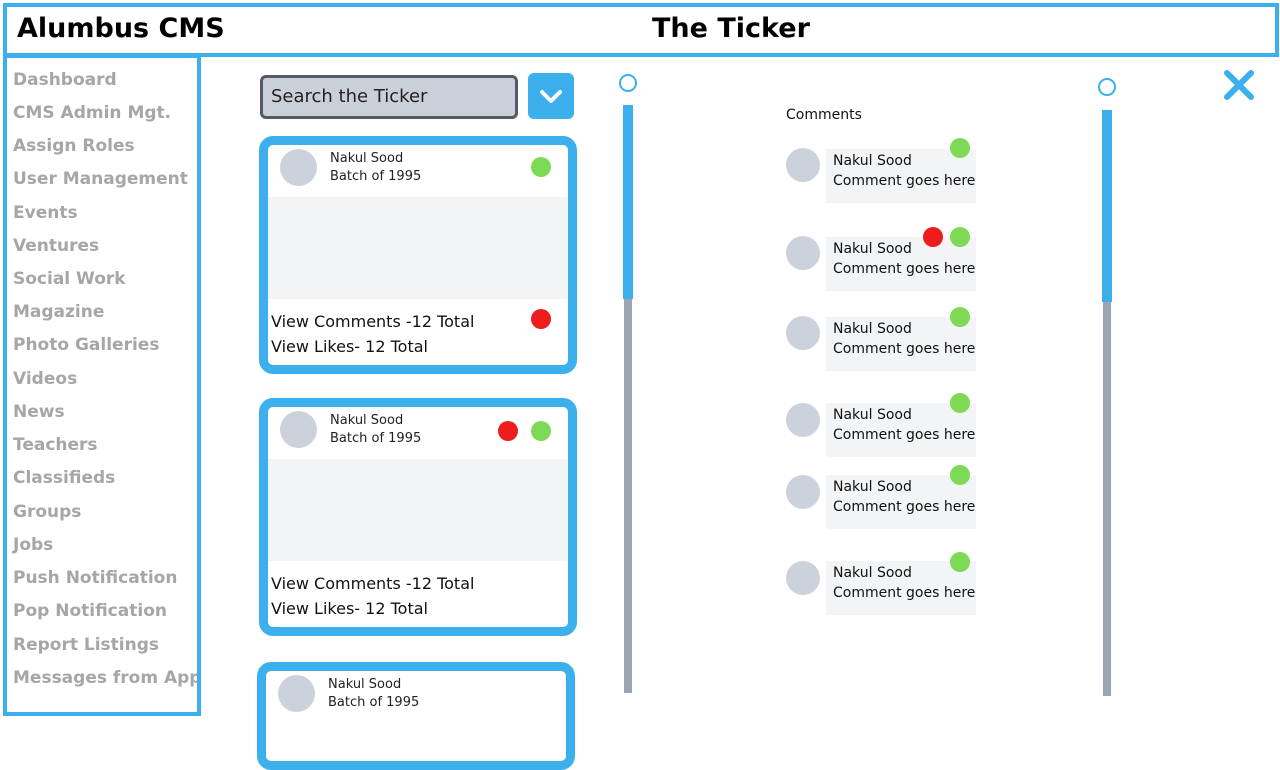 The width and height of the screenshot is (1280, 770). What do you see at coordinates (95, 578) in the screenshot?
I see `sidebar-item-push-notification: Push Notification` at bounding box center [95, 578].